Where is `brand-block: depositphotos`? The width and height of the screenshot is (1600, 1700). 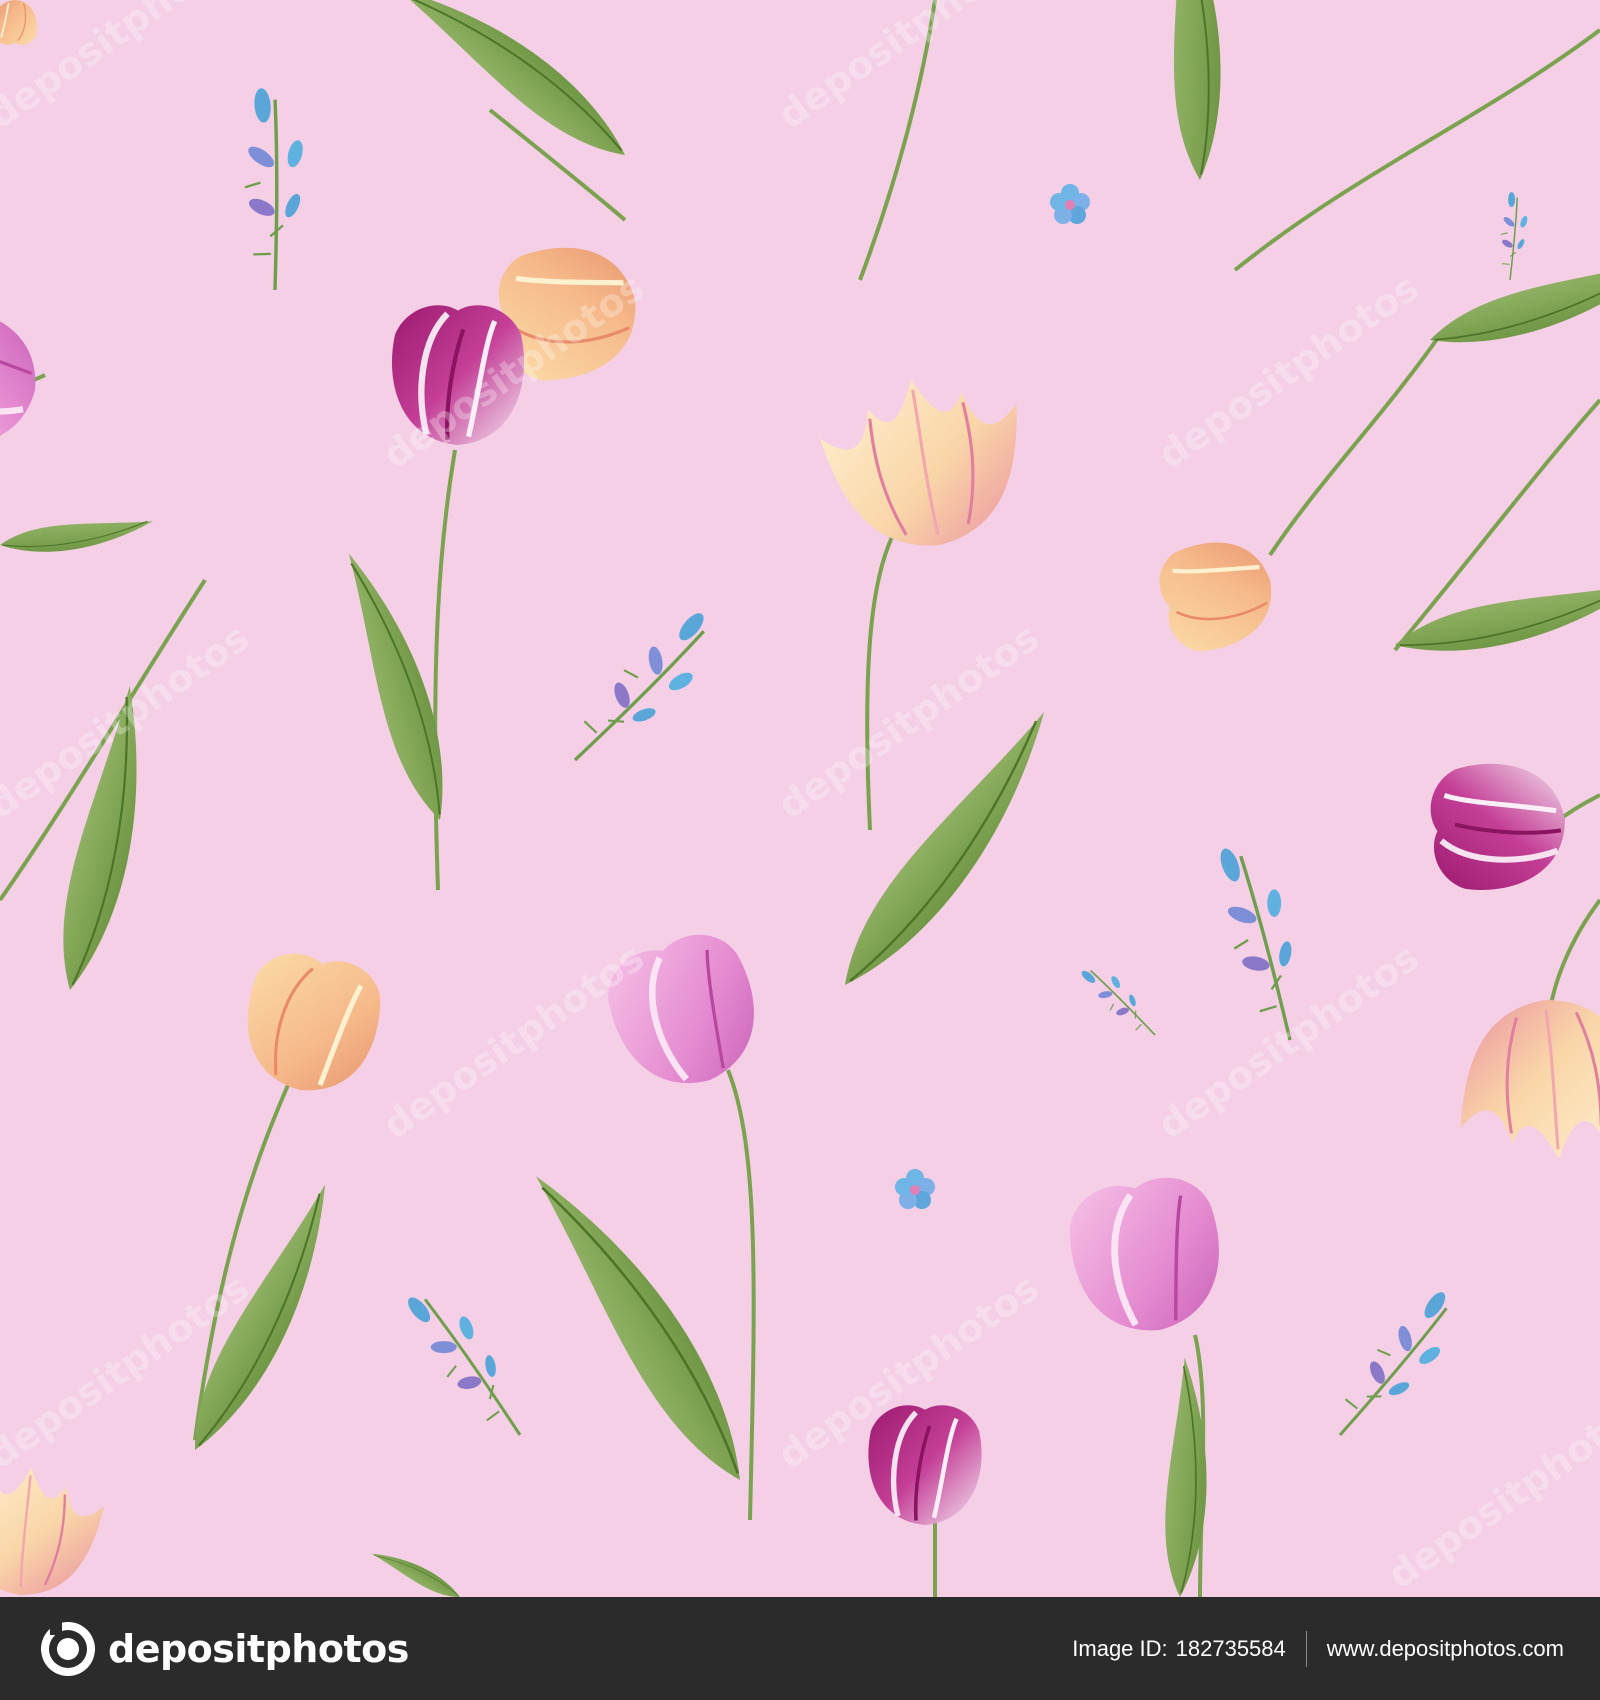 brand-block: depositphotos is located at coordinates (204, 1648).